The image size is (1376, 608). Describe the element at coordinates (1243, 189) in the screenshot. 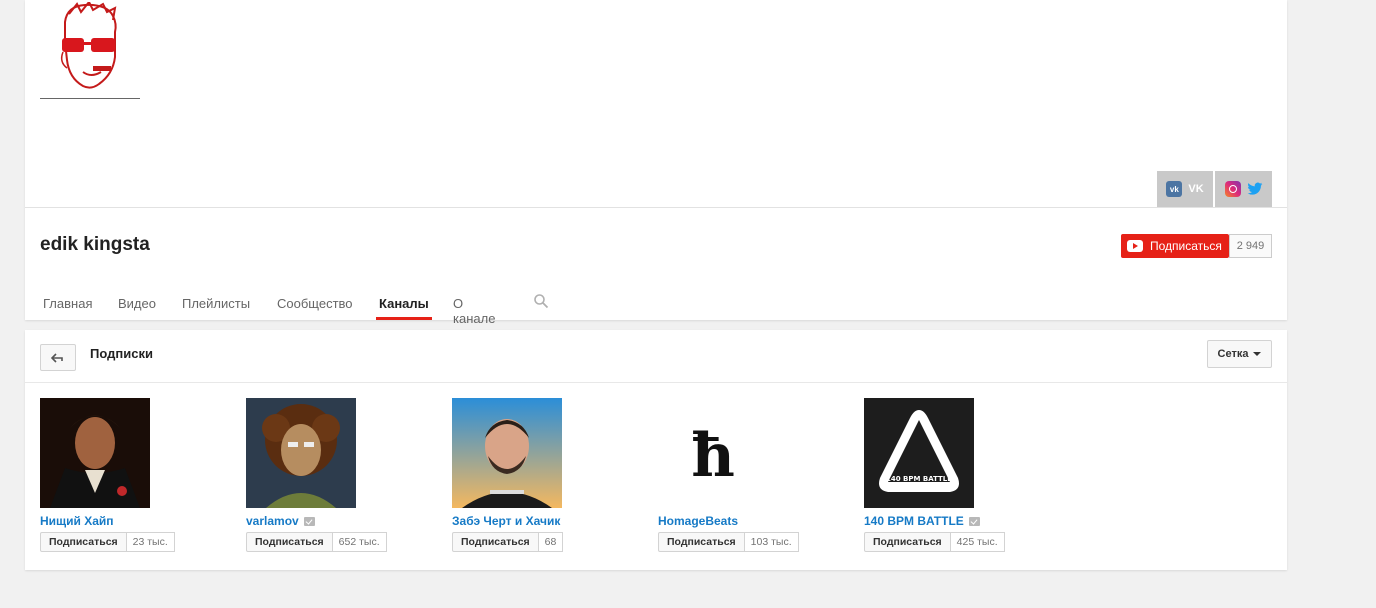

I see `social-links-group` at that location.